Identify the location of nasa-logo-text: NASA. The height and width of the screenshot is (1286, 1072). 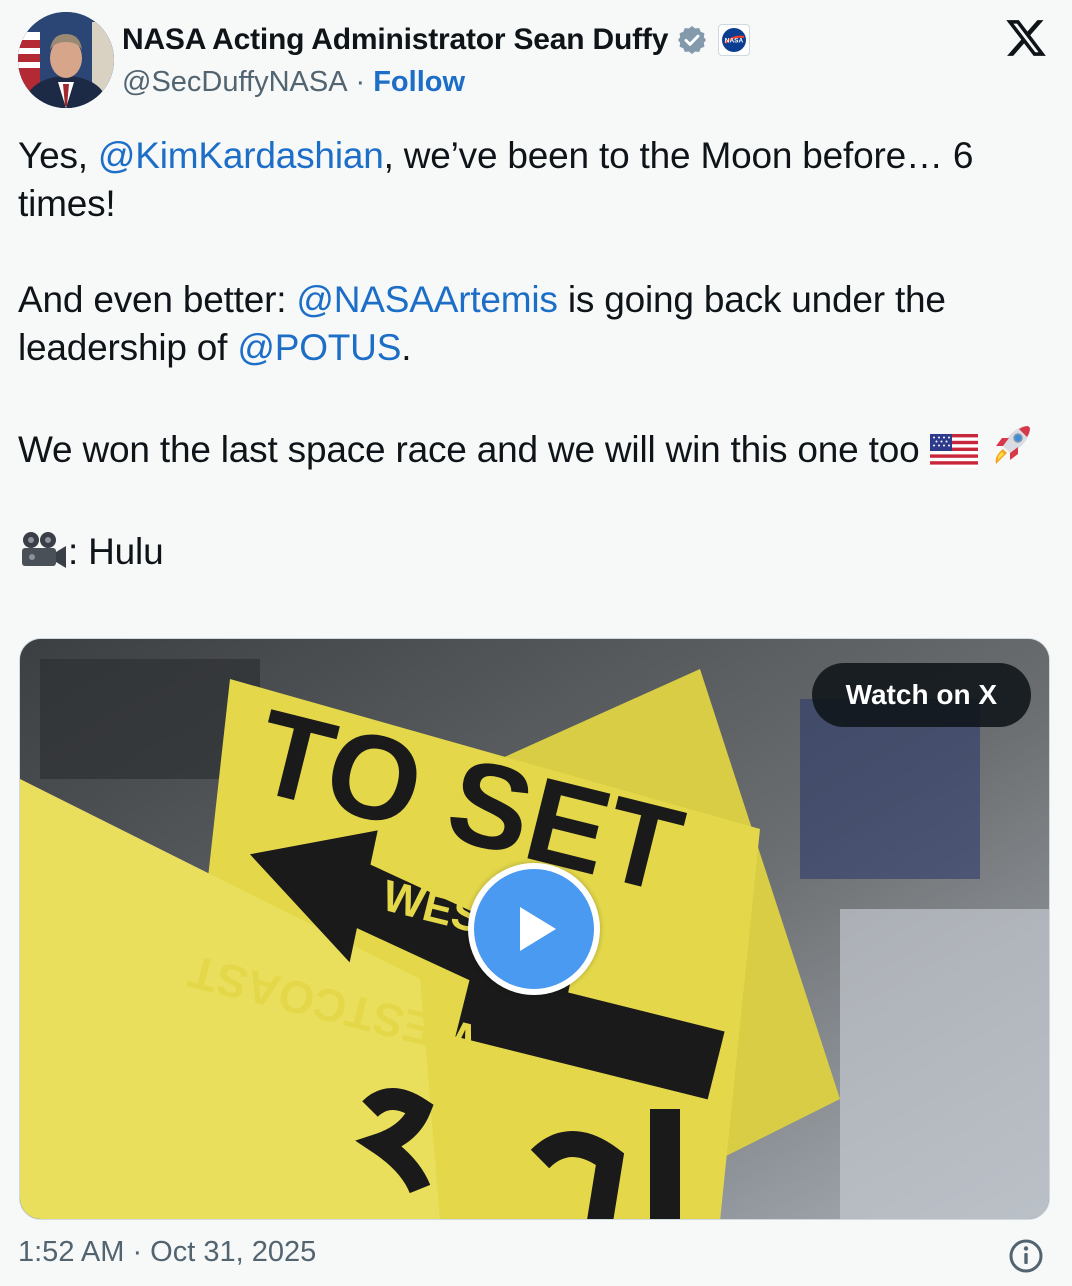
(734, 41).